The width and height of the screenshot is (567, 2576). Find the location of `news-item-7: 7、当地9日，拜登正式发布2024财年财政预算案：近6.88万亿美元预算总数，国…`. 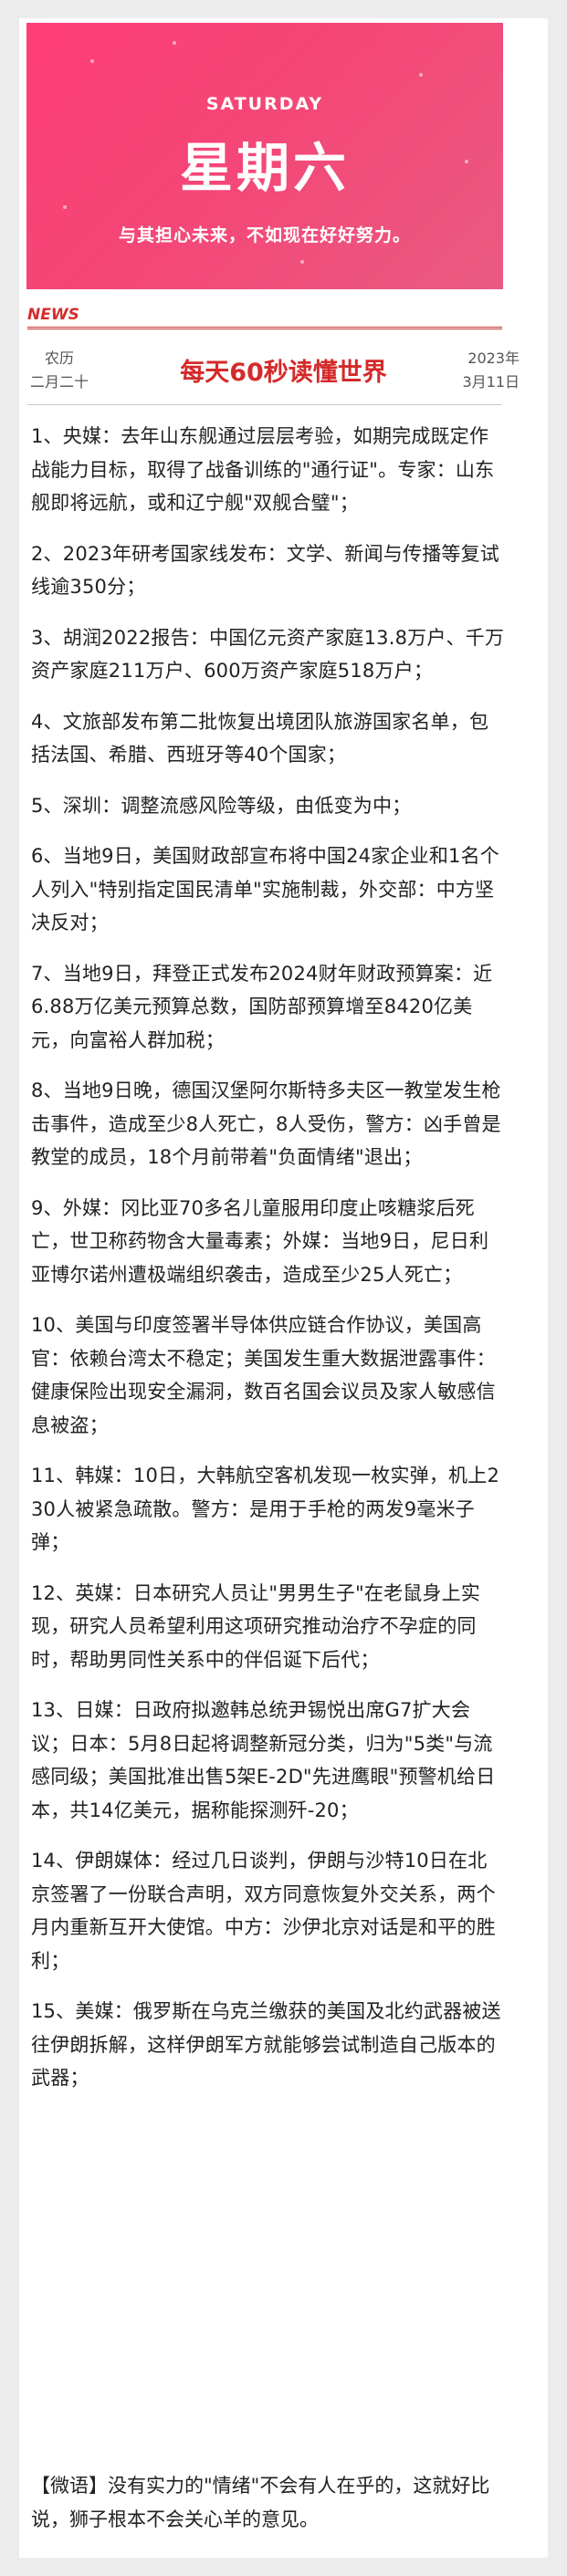

news-item-7: 7、当地9日，拜登正式发布2024财年财政预算案：近6.88万亿美元预算总数，国… is located at coordinates (262, 1006).